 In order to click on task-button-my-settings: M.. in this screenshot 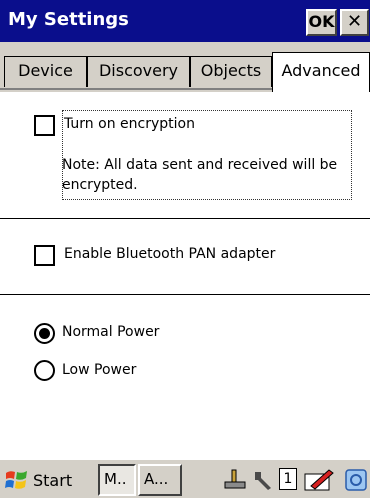, I will do `click(117, 480)`.